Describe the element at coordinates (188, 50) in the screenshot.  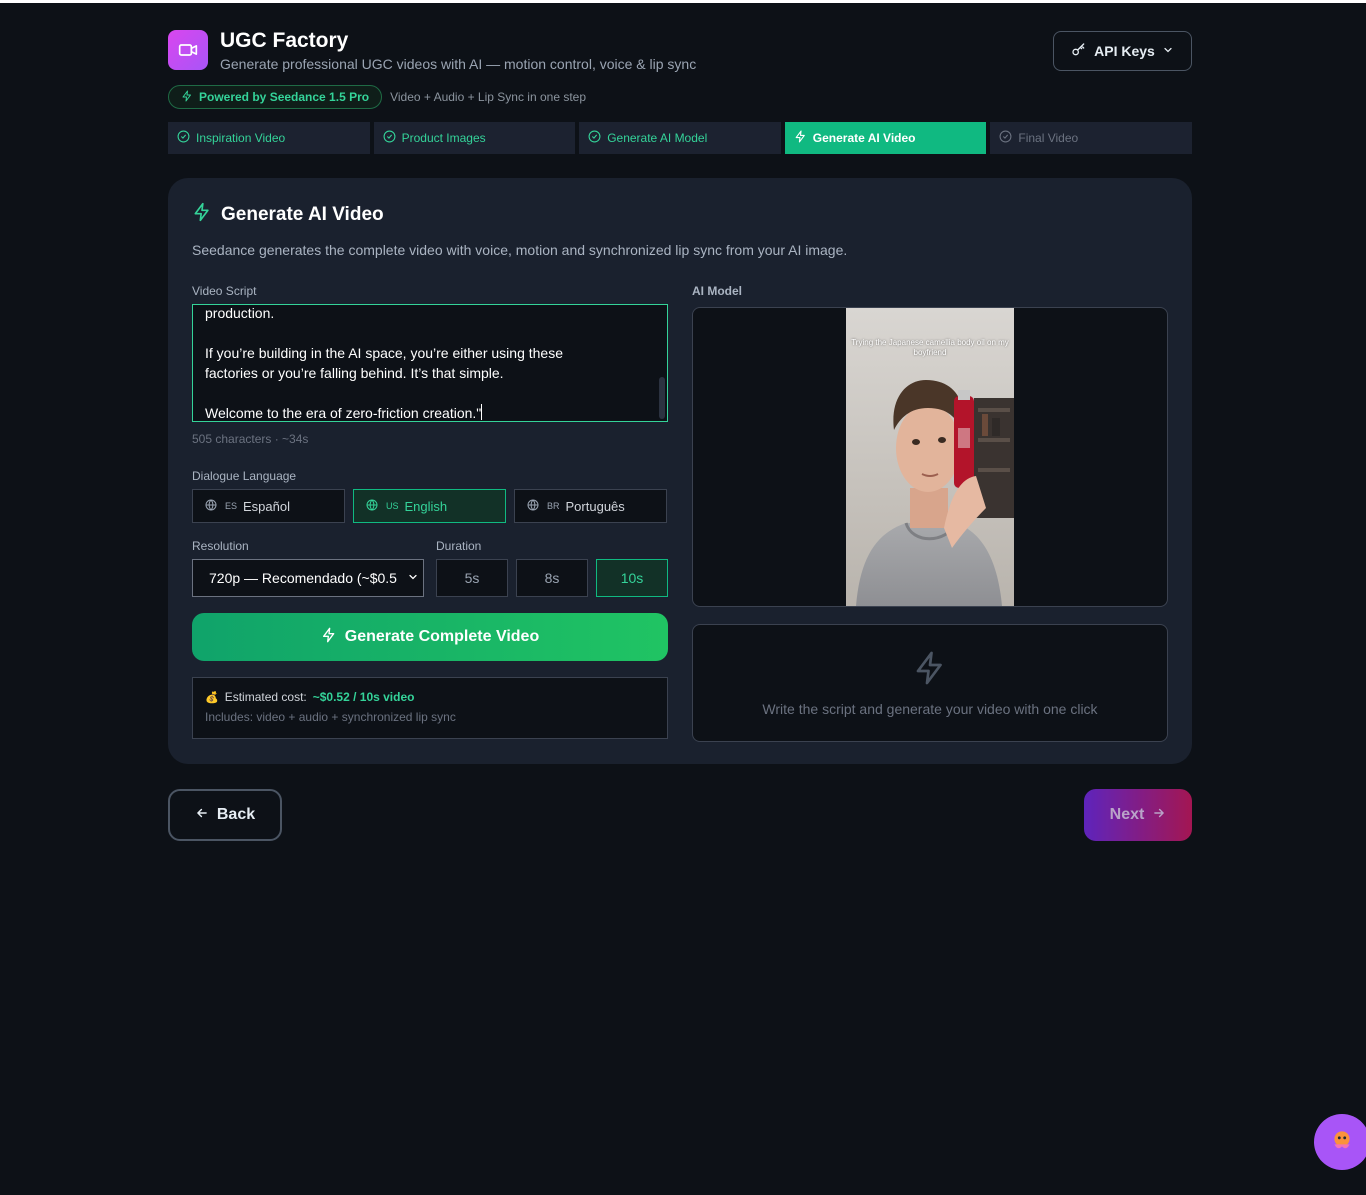
I see `video-icon` at that location.